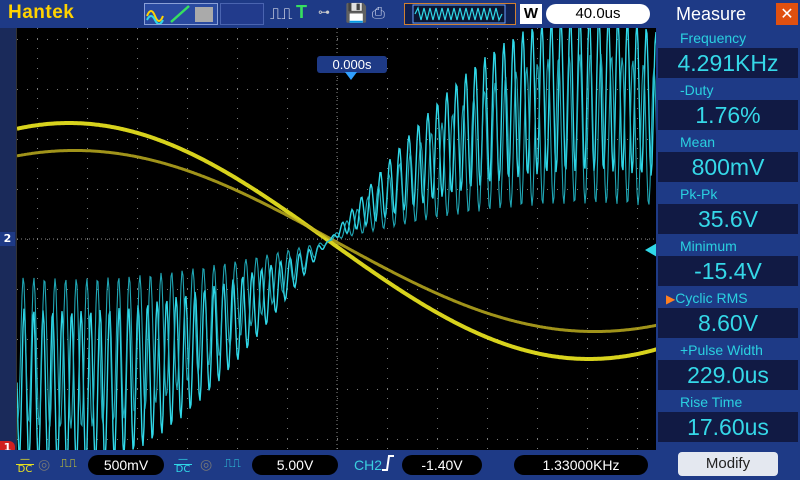 This screenshot has width=800, height=480. I want to click on ch1-bandwidth-icon: ⎍⎍, so click(68, 463).